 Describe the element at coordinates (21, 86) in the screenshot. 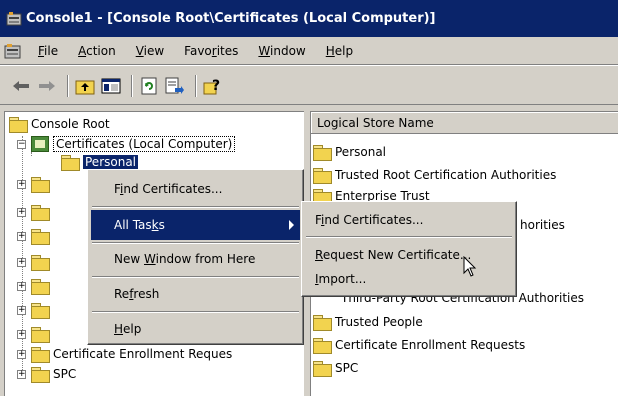

I see `back-arrow-icon` at that location.